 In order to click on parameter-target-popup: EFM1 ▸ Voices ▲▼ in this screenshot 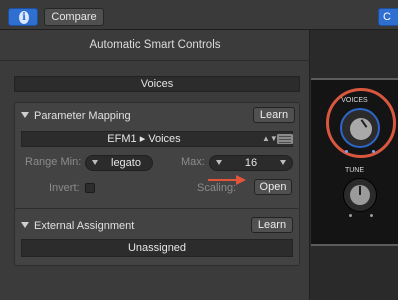, I will do `click(157, 139)`.